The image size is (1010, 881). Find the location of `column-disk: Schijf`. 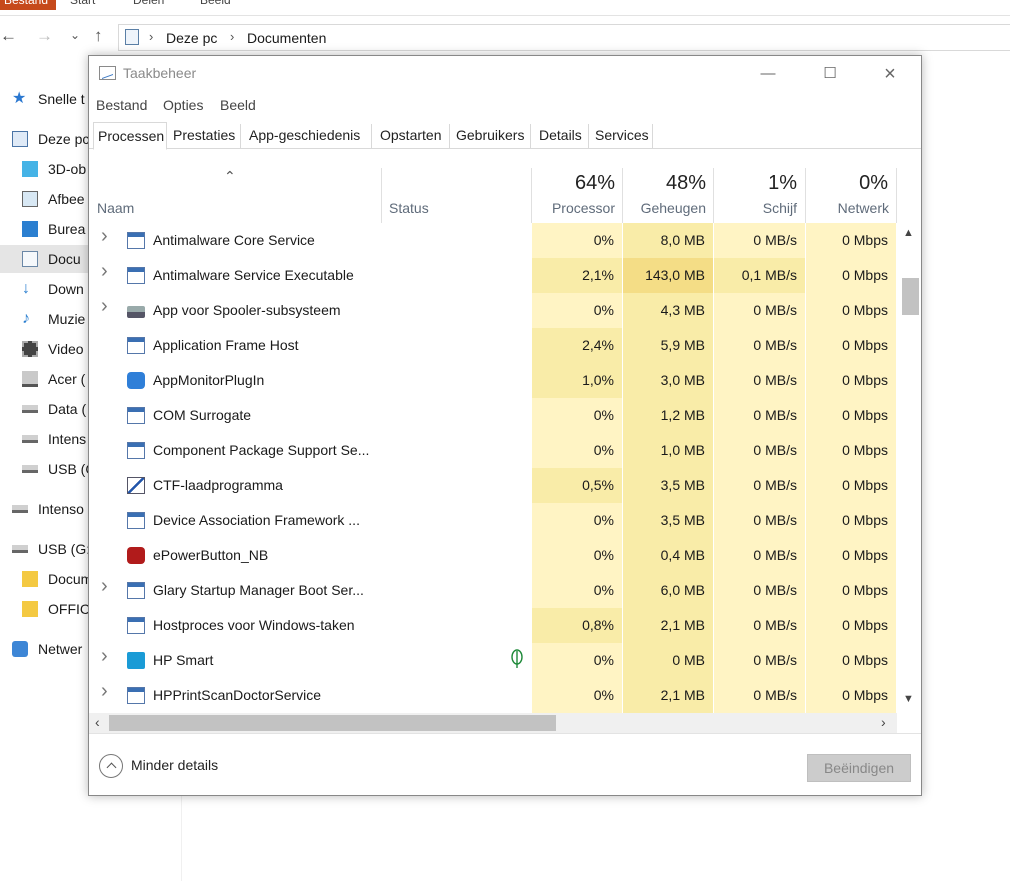

column-disk: Schijf is located at coordinates (756, 208).